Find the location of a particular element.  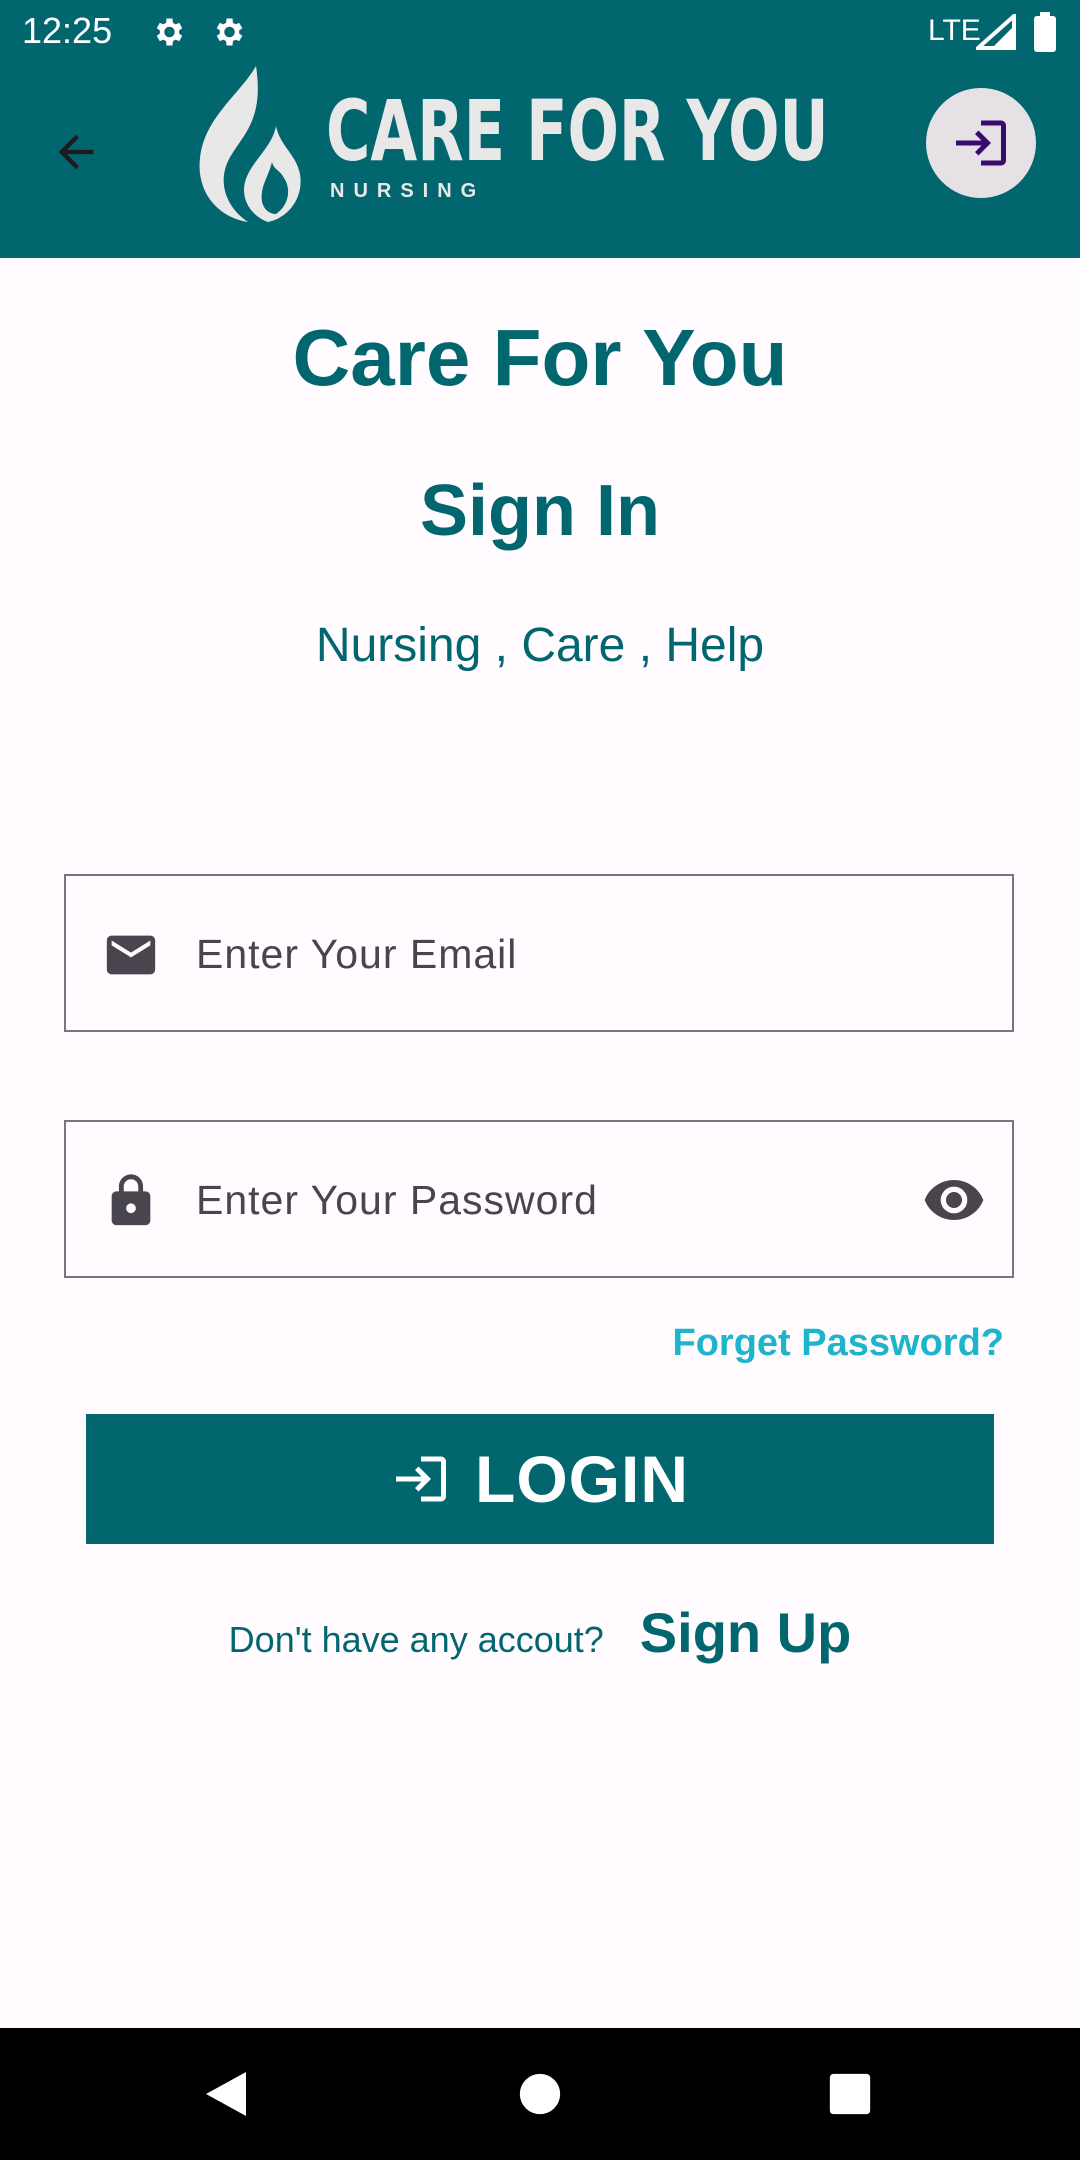

app-bar: CARE FOR YOU NURSING is located at coordinates (540, 161).